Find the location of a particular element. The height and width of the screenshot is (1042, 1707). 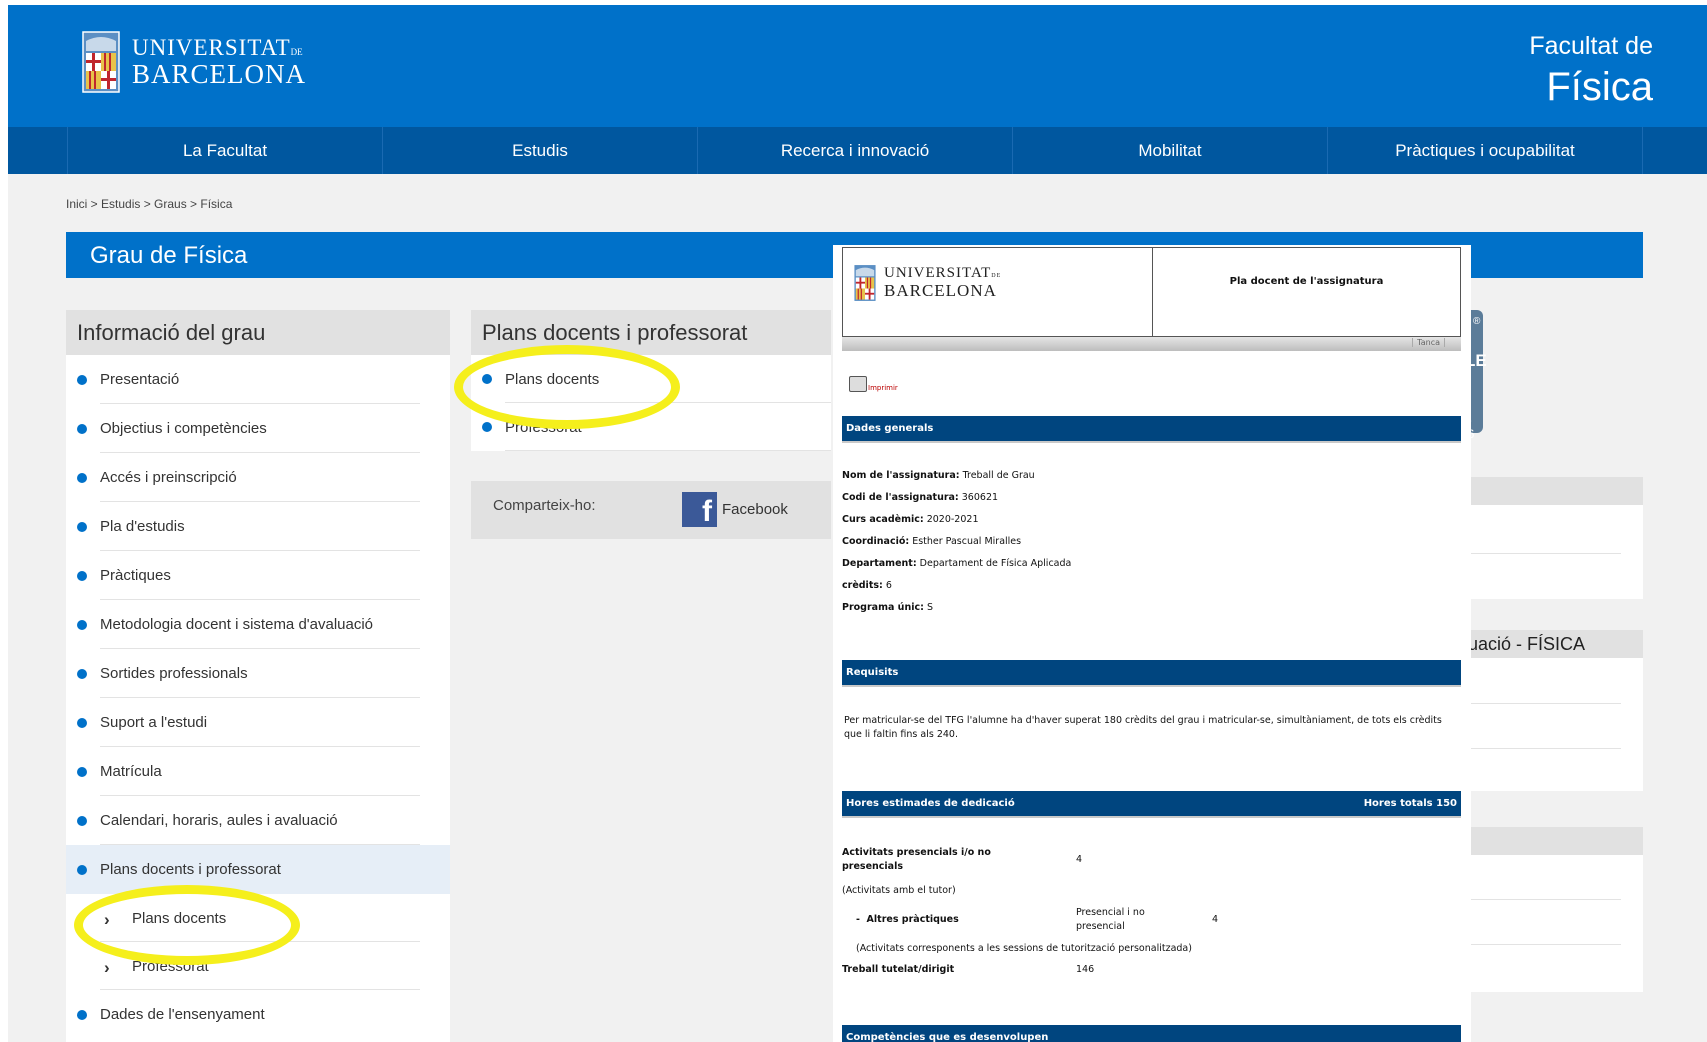

other-practices-label: - Altres pràctiques is located at coordinates (907, 919).